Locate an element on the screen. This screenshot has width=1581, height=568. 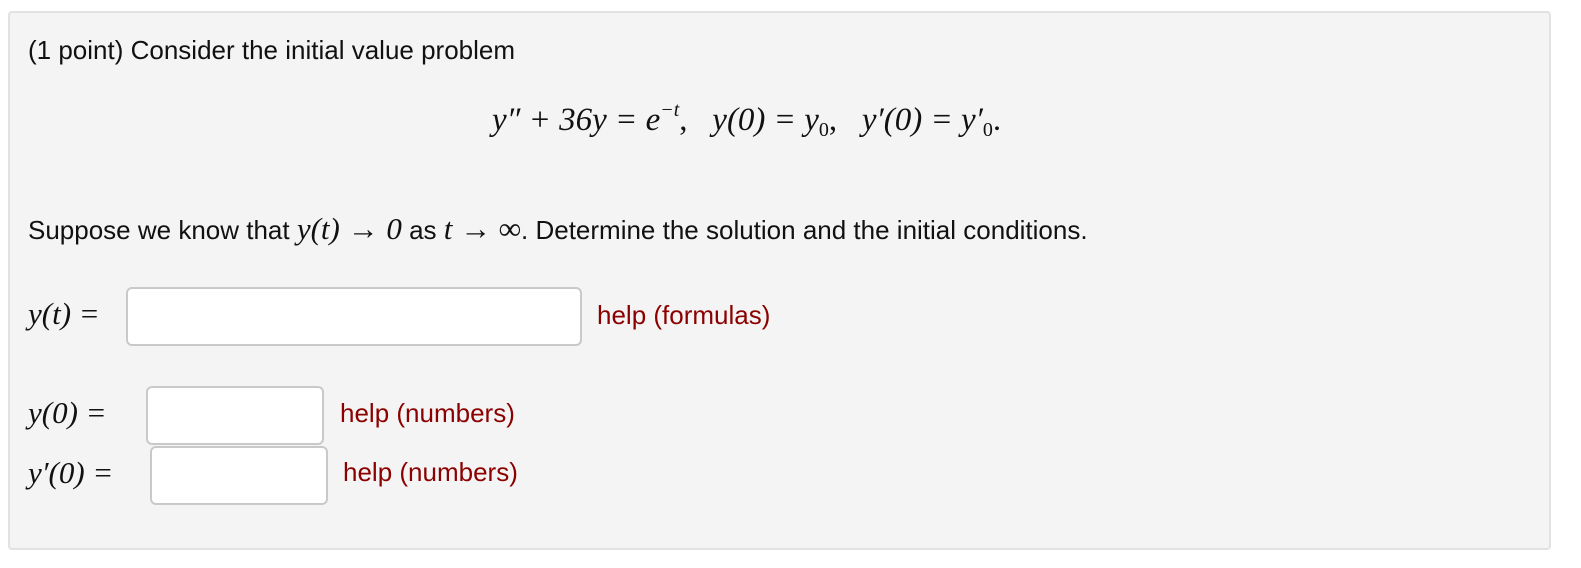
ode-lhs: y″ + 36y = e is located at coordinates (576, 120).